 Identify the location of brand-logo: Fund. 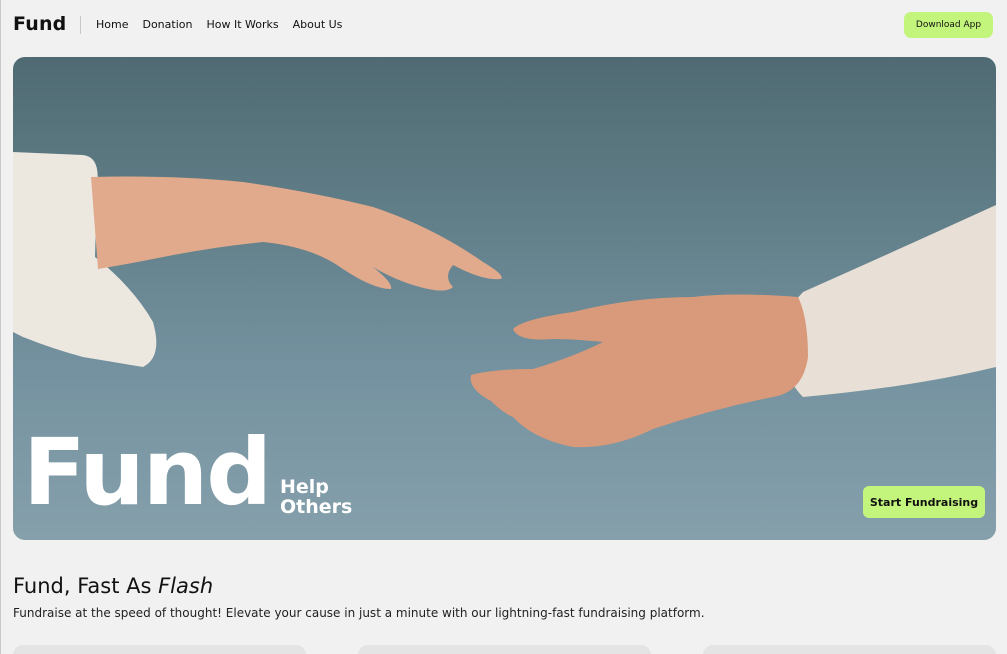
(40, 24).